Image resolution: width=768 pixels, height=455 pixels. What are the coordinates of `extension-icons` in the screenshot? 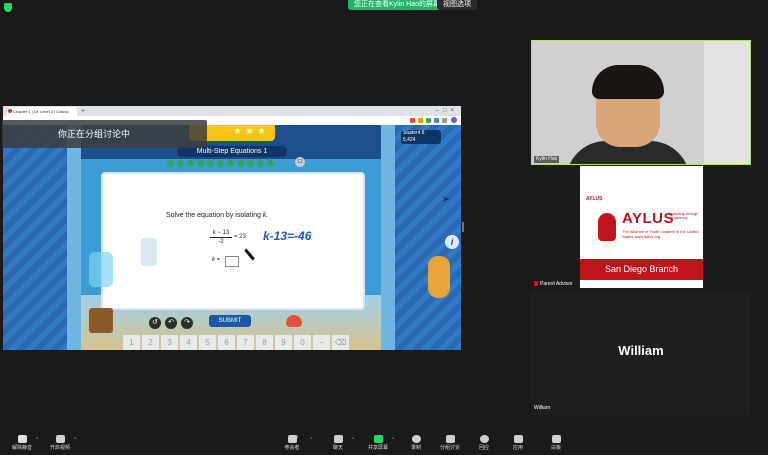 It's located at (428, 120).